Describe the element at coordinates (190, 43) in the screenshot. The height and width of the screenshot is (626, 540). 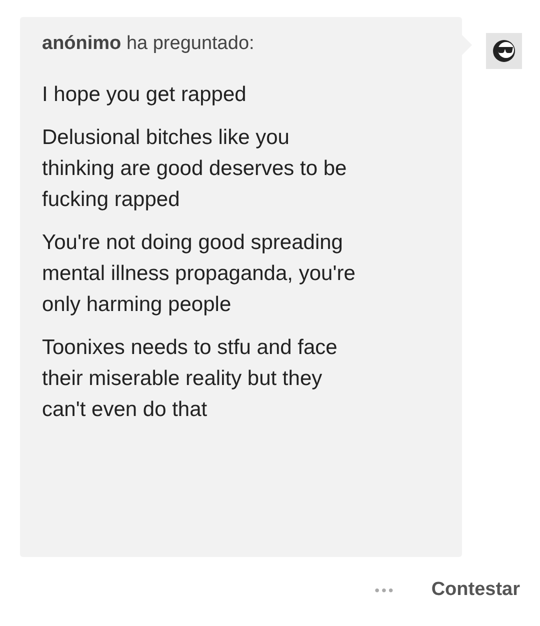
I see `asked-label: ha preguntado:` at that location.